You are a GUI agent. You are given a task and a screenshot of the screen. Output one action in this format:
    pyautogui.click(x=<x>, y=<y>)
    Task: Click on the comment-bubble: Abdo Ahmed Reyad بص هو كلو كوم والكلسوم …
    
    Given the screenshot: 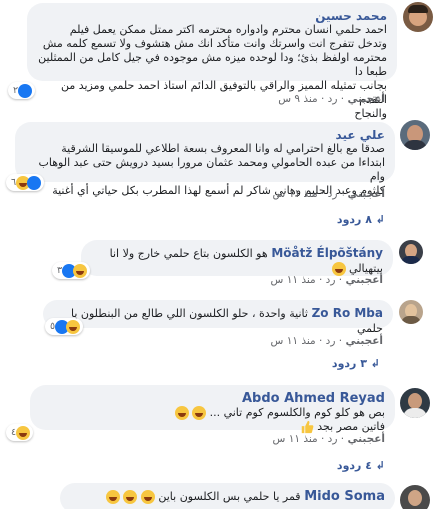 What is the action you would take?
    pyautogui.click(x=212, y=409)
    